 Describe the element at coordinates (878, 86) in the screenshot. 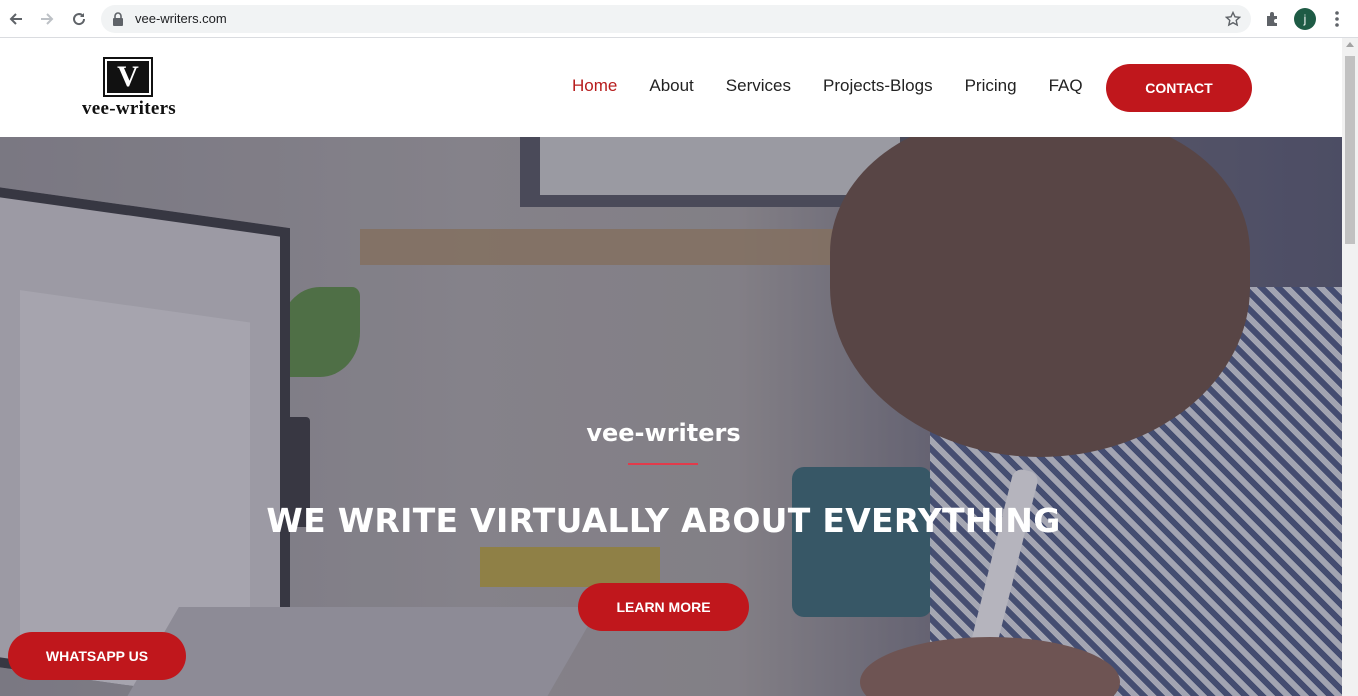

I see `nav-item-projects-blogs: Projects-Blogs` at that location.